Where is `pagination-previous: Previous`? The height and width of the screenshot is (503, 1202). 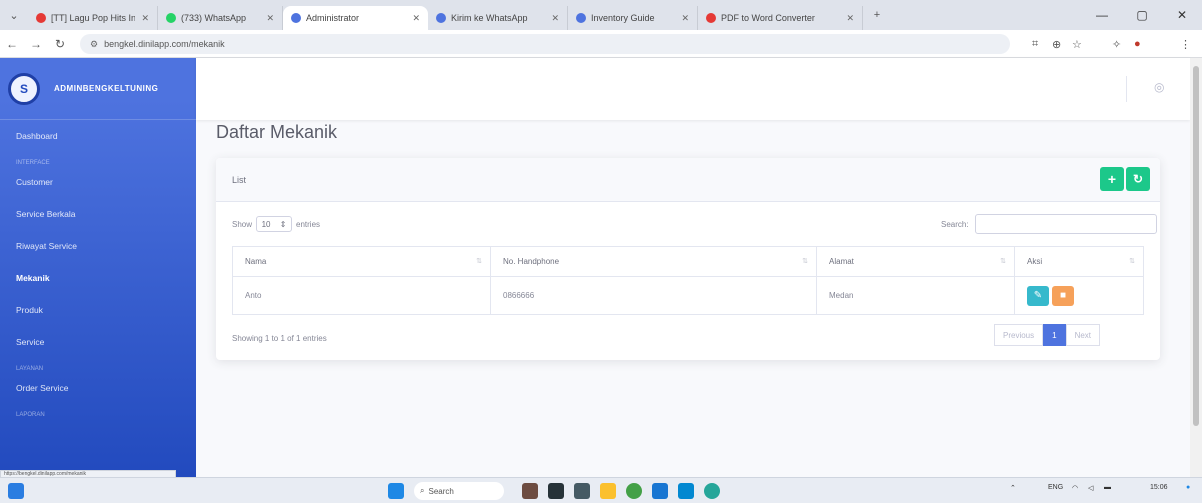 pagination-previous: Previous is located at coordinates (1019, 335).